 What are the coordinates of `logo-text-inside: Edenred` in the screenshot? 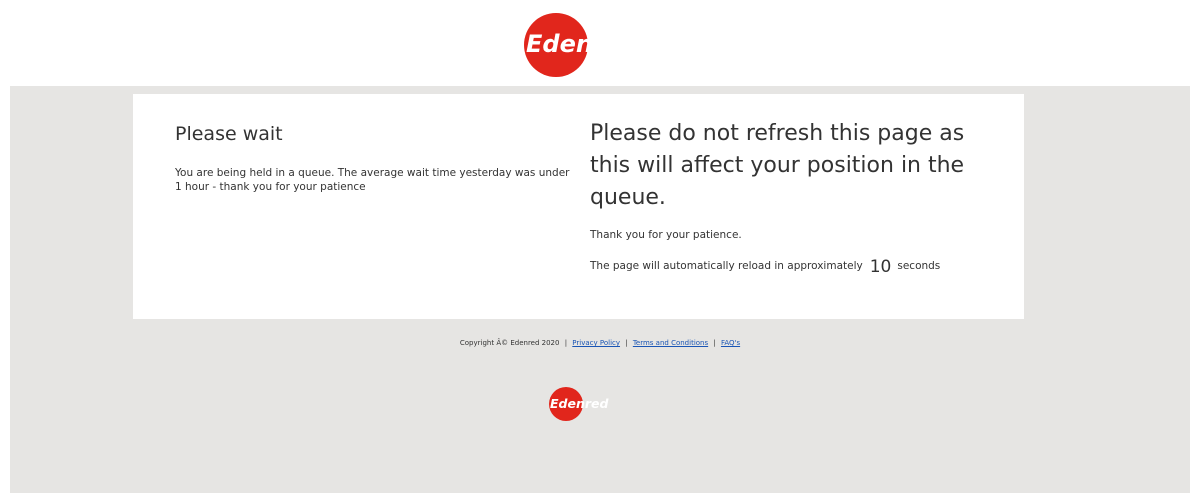 It's located at (582, 44).